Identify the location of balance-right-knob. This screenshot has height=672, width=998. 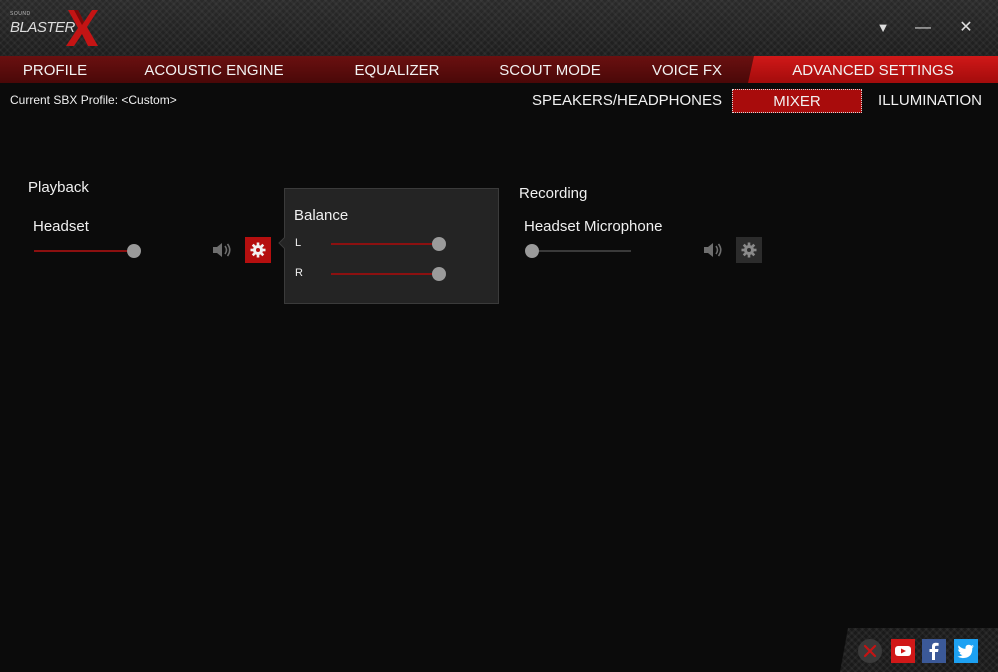
(439, 274).